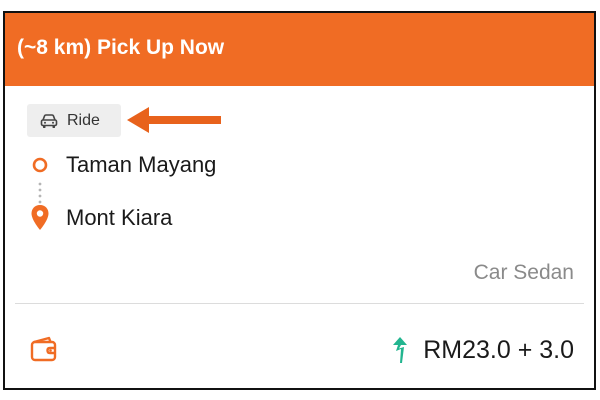 Image resolution: width=600 pixels, height=400 pixels. Describe the element at coordinates (121, 47) in the screenshot. I see `job-title: (~8 km) Pick Up Now` at that location.